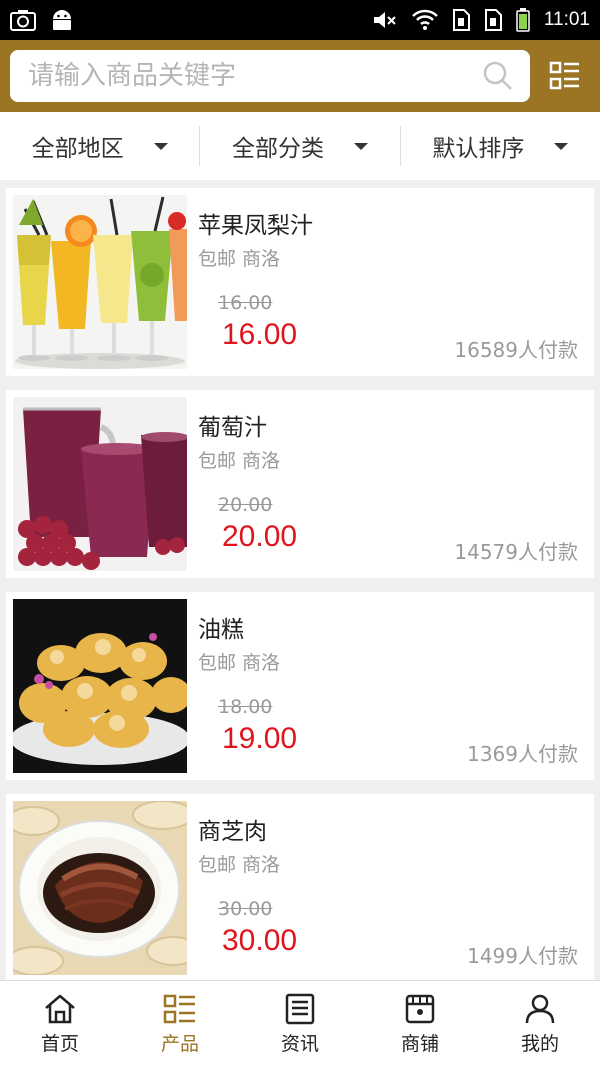 This screenshot has height=1067, width=600. Describe the element at coordinates (516, 552) in the screenshot. I see `product-sold-count: 14579人付款` at that location.